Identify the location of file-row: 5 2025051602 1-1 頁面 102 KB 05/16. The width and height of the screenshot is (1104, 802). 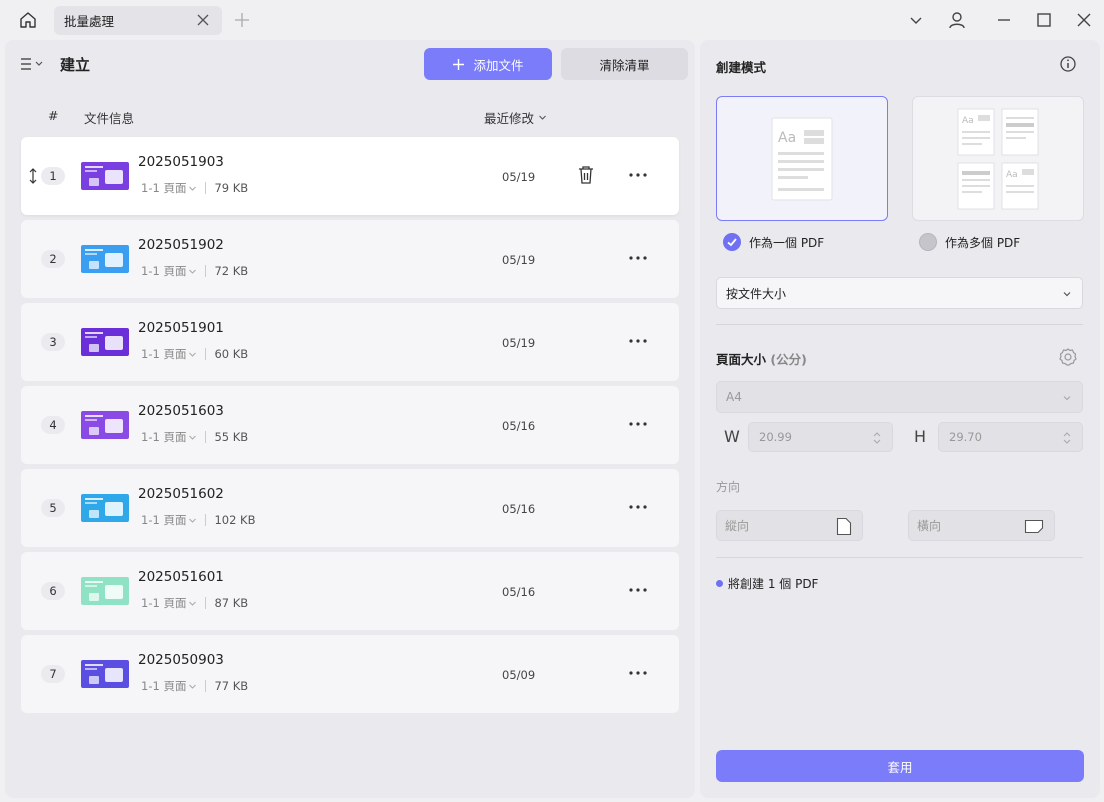
(350, 508).